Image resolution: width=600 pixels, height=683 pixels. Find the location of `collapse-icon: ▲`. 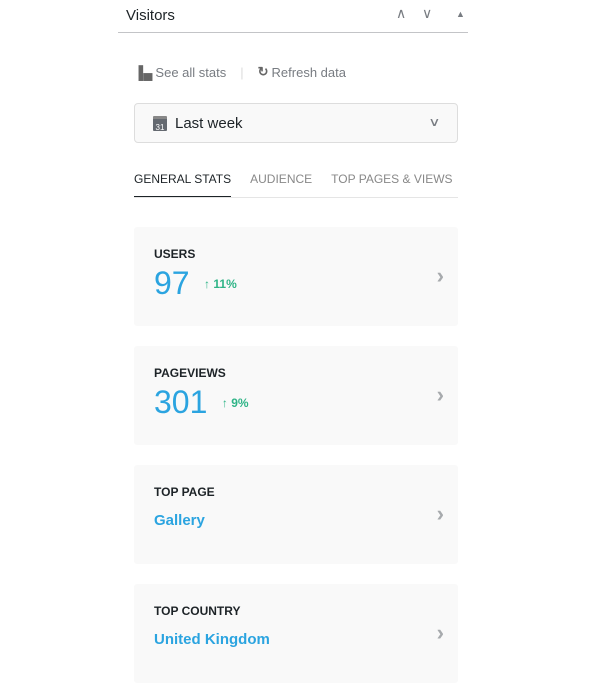

collapse-icon: ▲ is located at coordinates (460, 14).